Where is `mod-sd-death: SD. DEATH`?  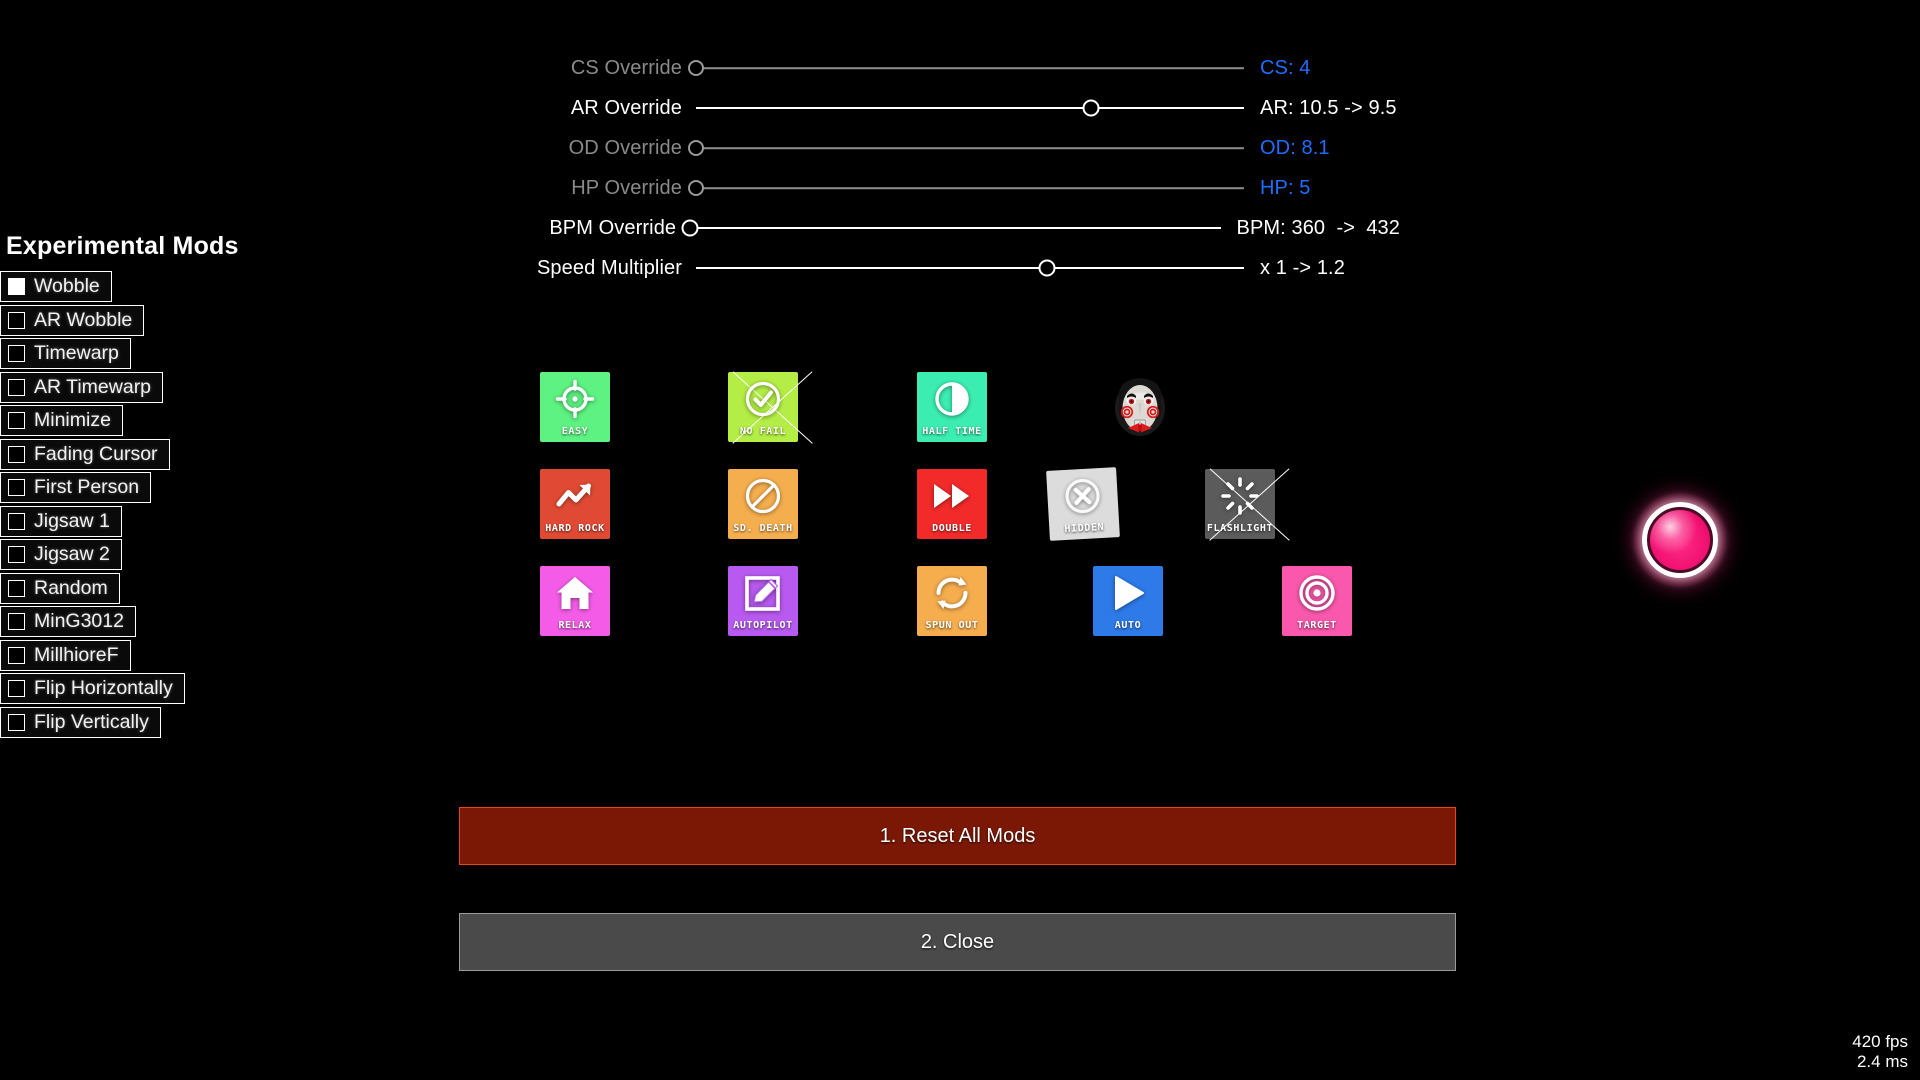
mod-sd-death: SD. DEATH is located at coordinates (763, 504).